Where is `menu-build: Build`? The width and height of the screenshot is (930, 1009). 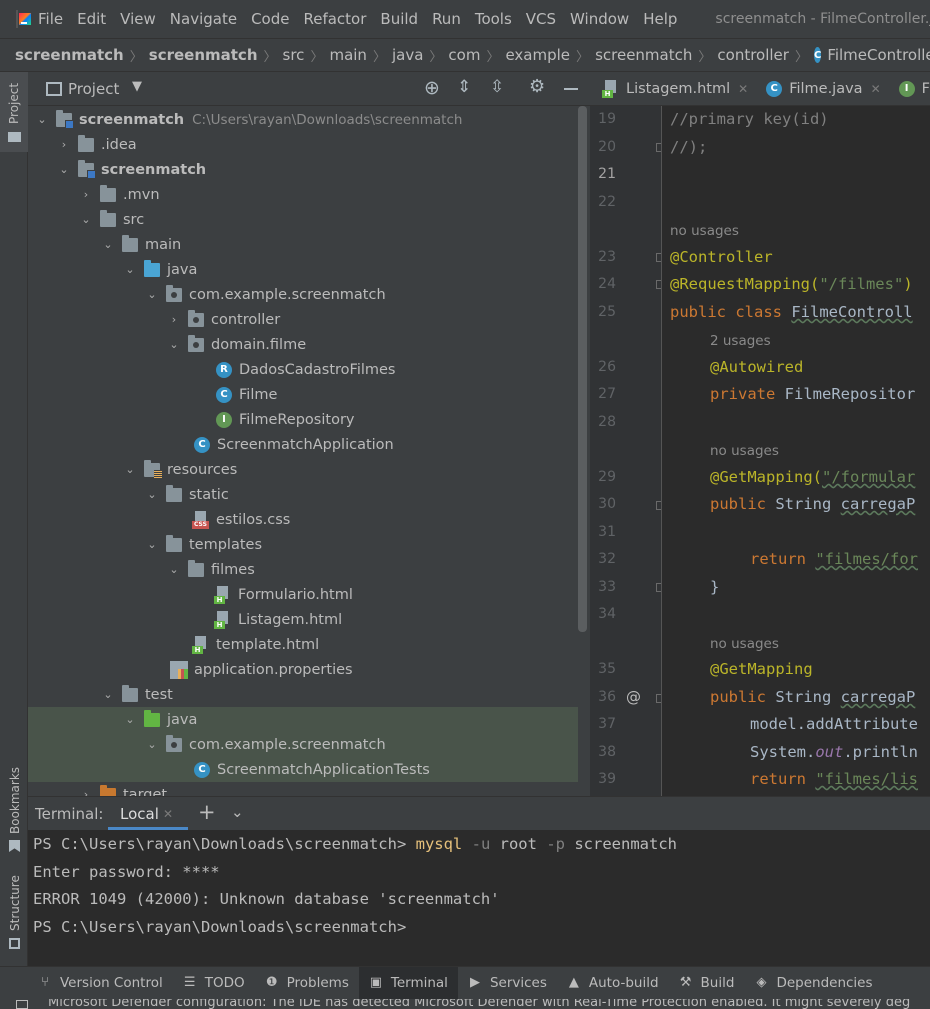
menu-build: Build is located at coordinates (399, 19).